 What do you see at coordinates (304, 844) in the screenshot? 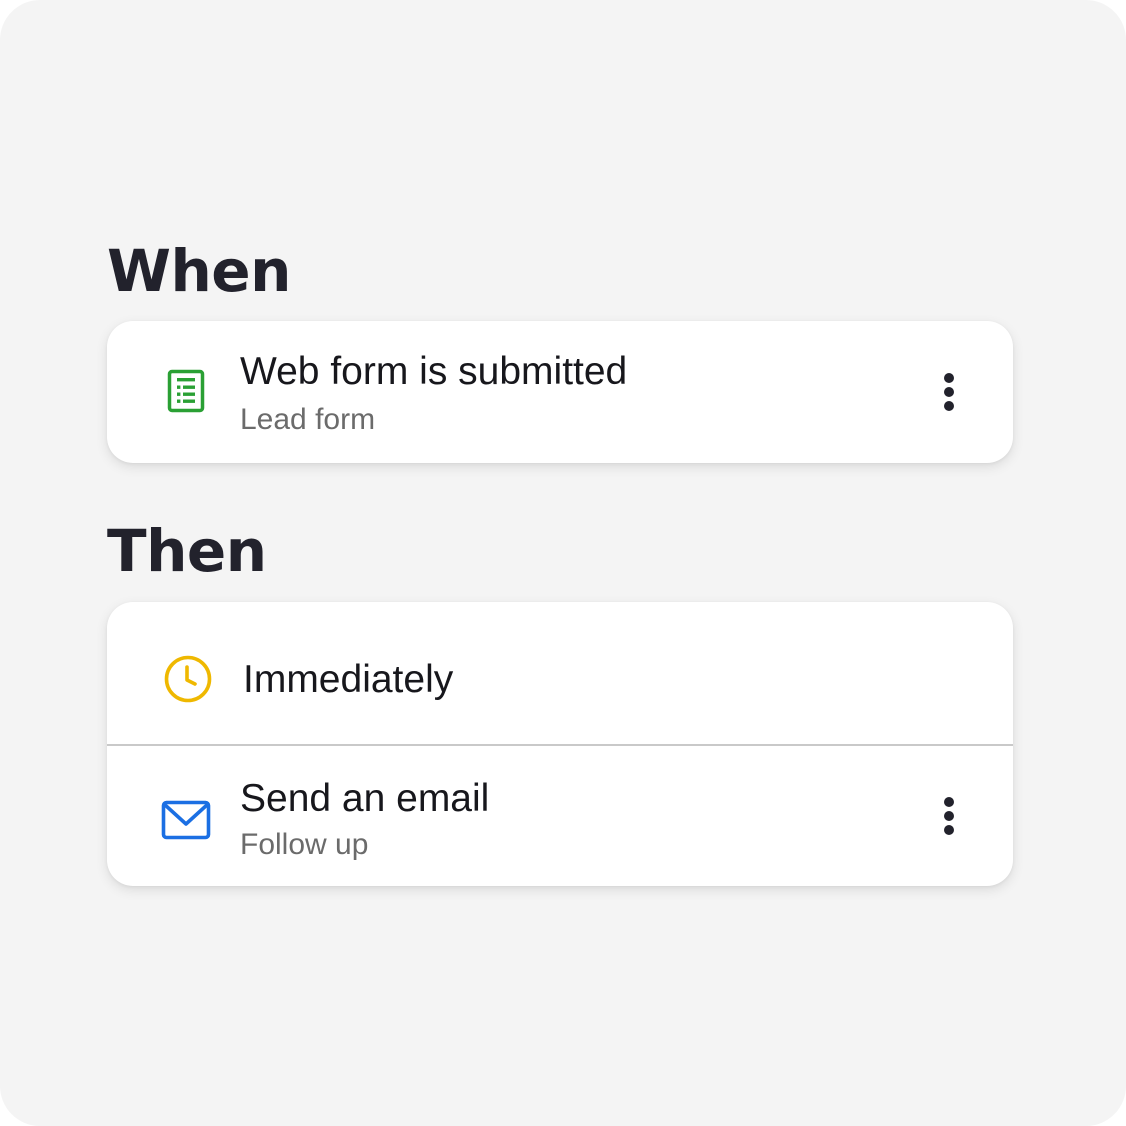
I see `email-action-subtitle: Follow up` at bounding box center [304, 844].